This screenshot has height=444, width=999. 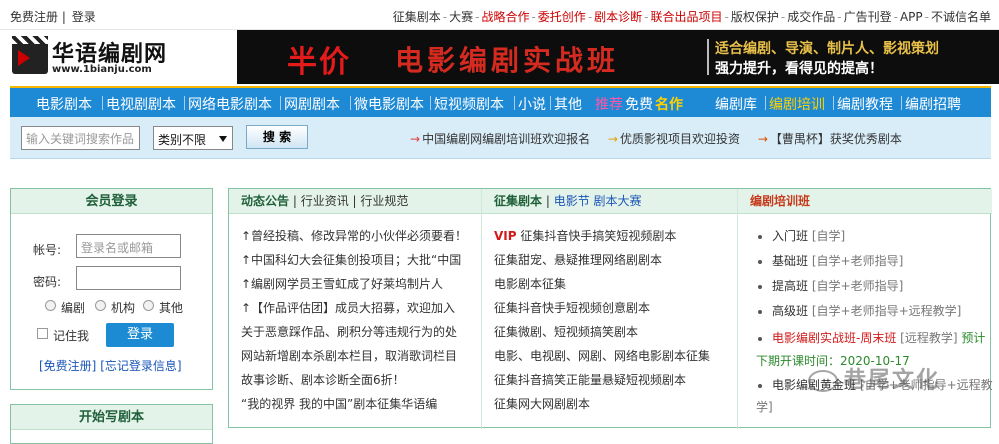 What do you see at coordinates (389, 104) in the screenshot?
I see `nav-item: 微电影剧本` at bounding box center [389, 104].